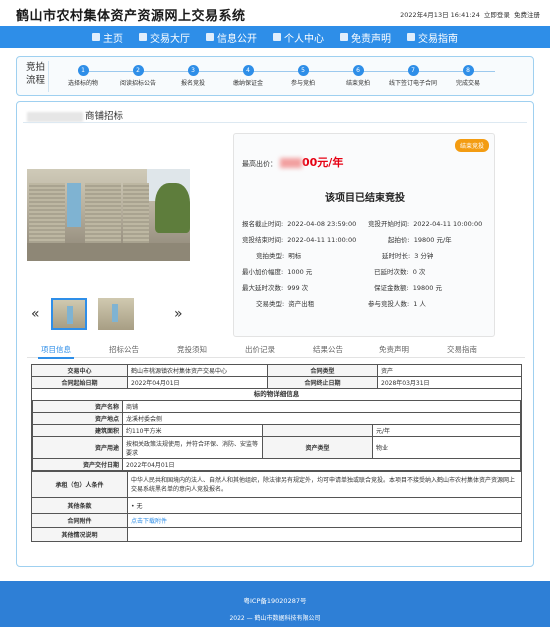  Describe the element at coordinates (164, 37) in the screenshot. I see `nav-item-hall: 交易大厅` at that location.